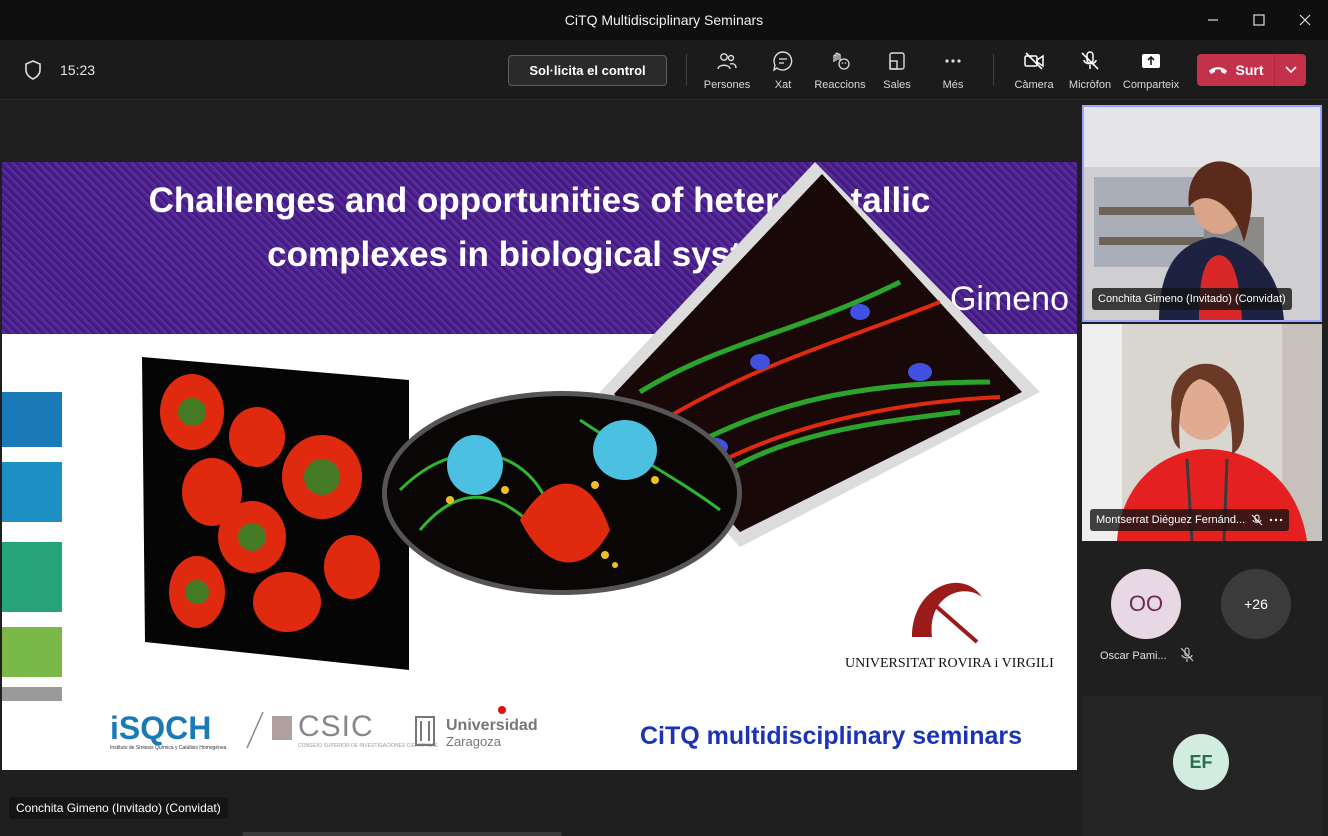 The width and height of the screenshot is (1328, 836). Describe the element at coordinates (727, 61) in the screenshot. I see `people-icon` at that location.